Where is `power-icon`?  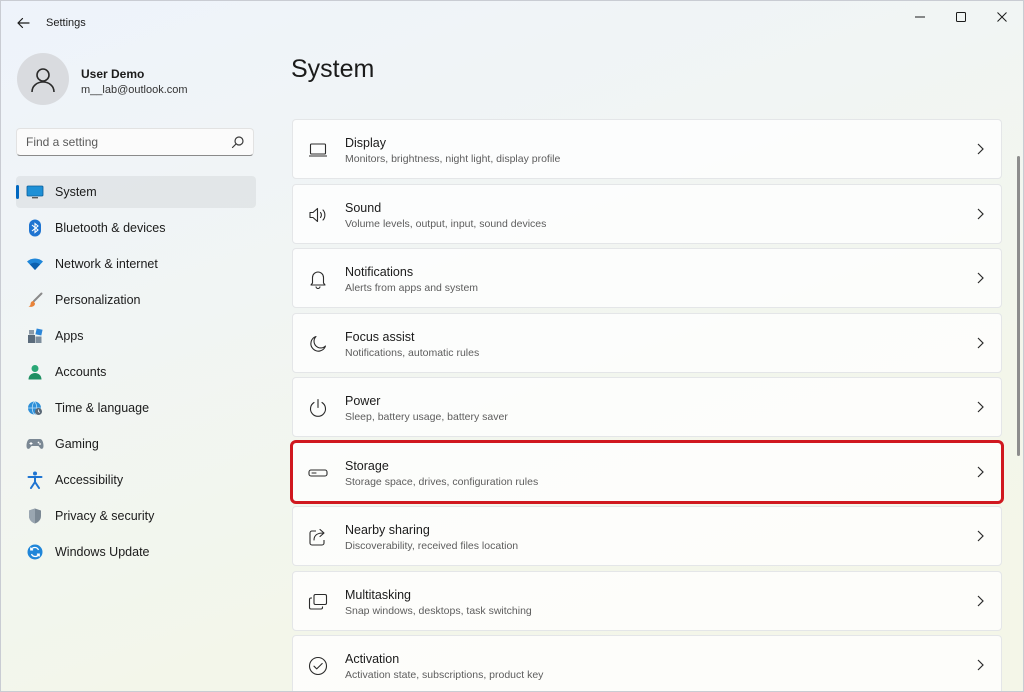
power-icon is located at coordinates (318, 408).